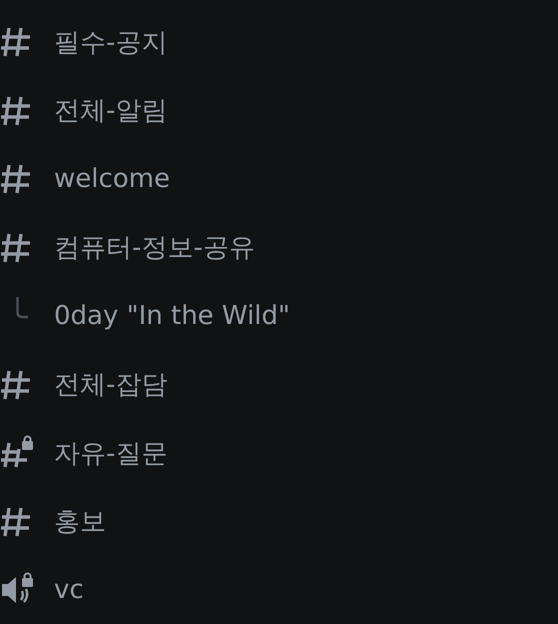 This screenshot has height=624, width=558. What do you see at coordinates (112, 179) in the screenshot?
I see `channel-name: welcome` at bounding box center [112, 179].